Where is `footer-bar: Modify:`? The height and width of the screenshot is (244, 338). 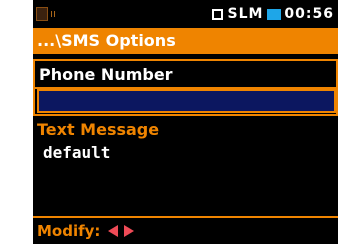
footer-bar: Modify: is located at coordinates (185, 230).